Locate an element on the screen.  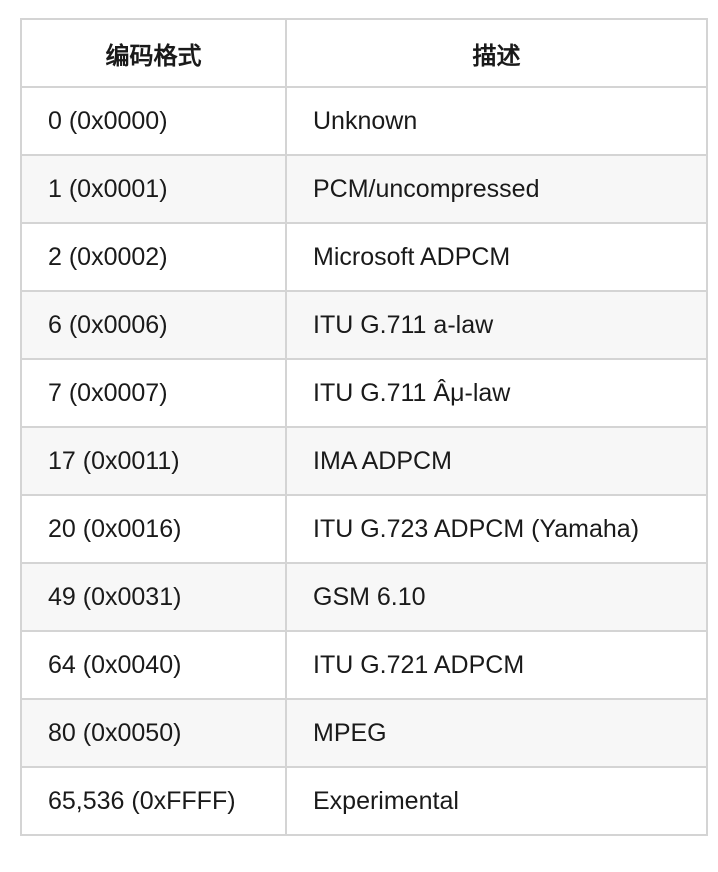
description-cell: MPEG is located at coordinates (496, 733).